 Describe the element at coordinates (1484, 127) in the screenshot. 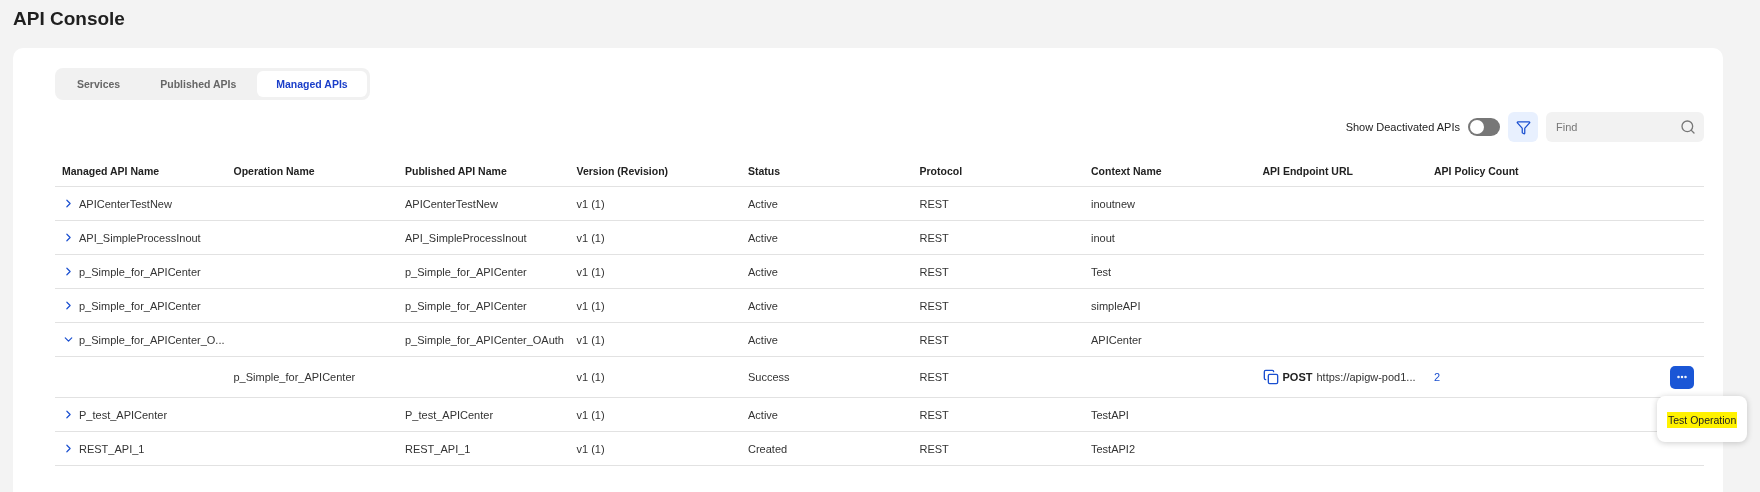

I see `toggle-switch` at that location.